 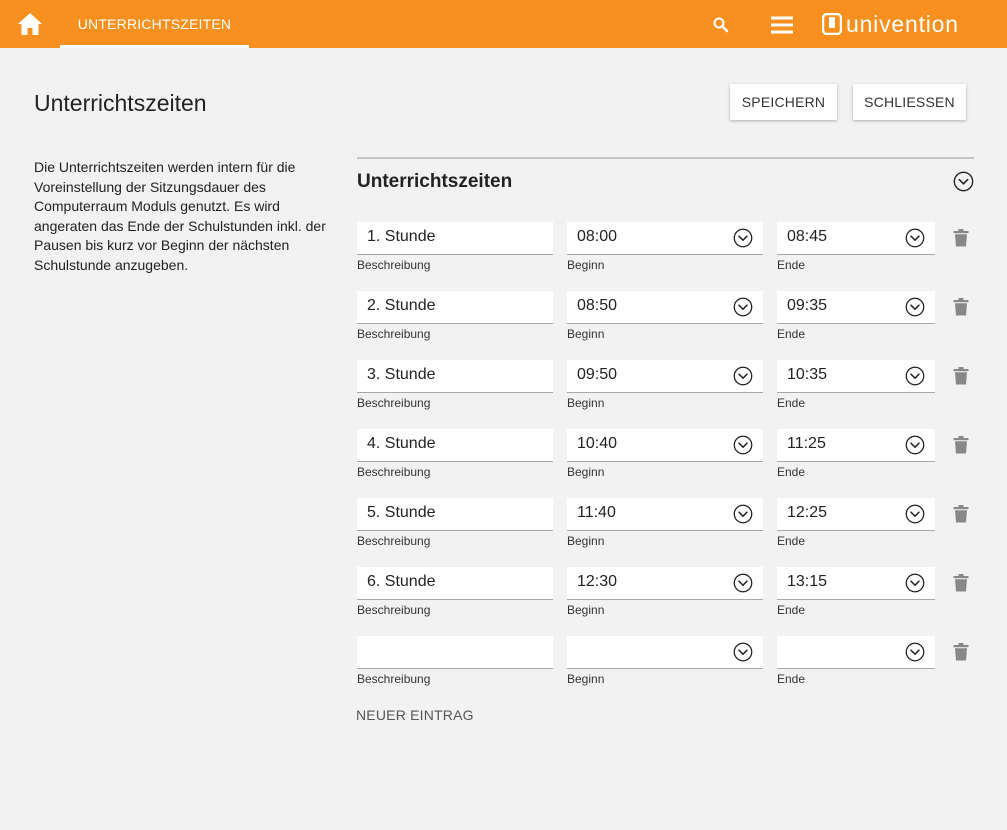 What do you see at coordinates (665, 514) in the screenshot?
I see `start-time-field: 11:40` at bounding box center [665, 514].